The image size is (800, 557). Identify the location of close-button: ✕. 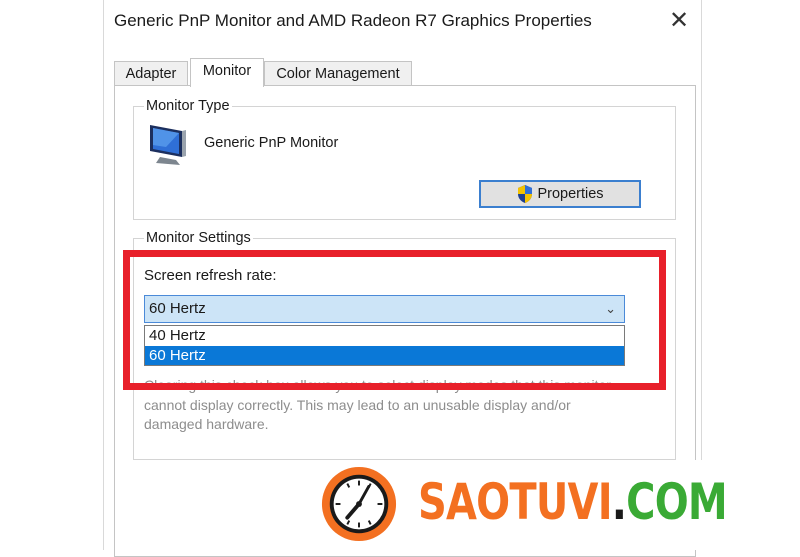
(679, 21).